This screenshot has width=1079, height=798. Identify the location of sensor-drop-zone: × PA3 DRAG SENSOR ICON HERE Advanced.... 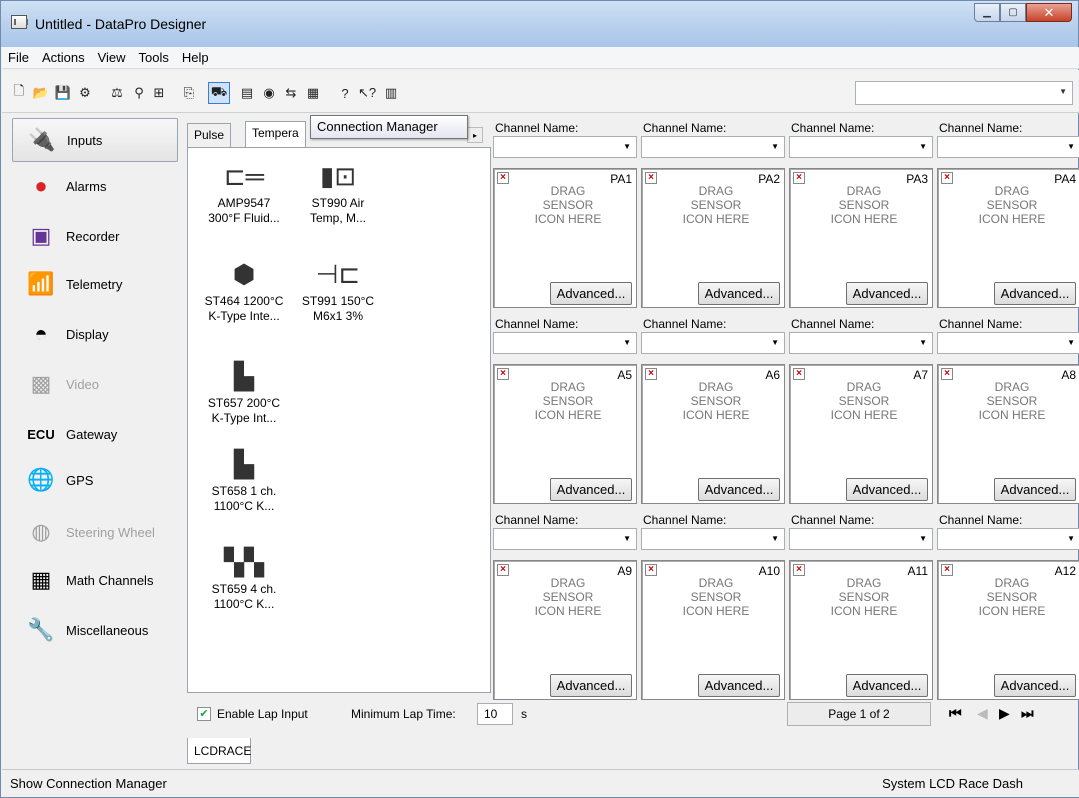
(861, 238).